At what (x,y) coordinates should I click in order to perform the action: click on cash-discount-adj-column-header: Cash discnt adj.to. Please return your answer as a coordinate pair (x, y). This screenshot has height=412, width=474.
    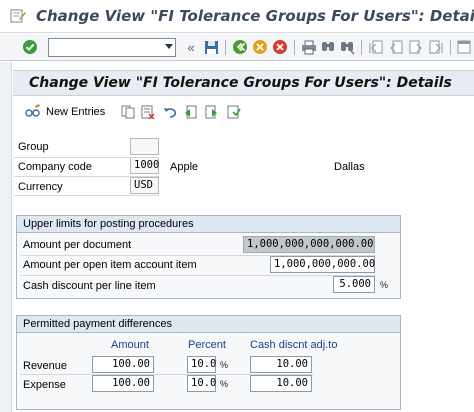
    Looking at the image, I should click on (294, 345).